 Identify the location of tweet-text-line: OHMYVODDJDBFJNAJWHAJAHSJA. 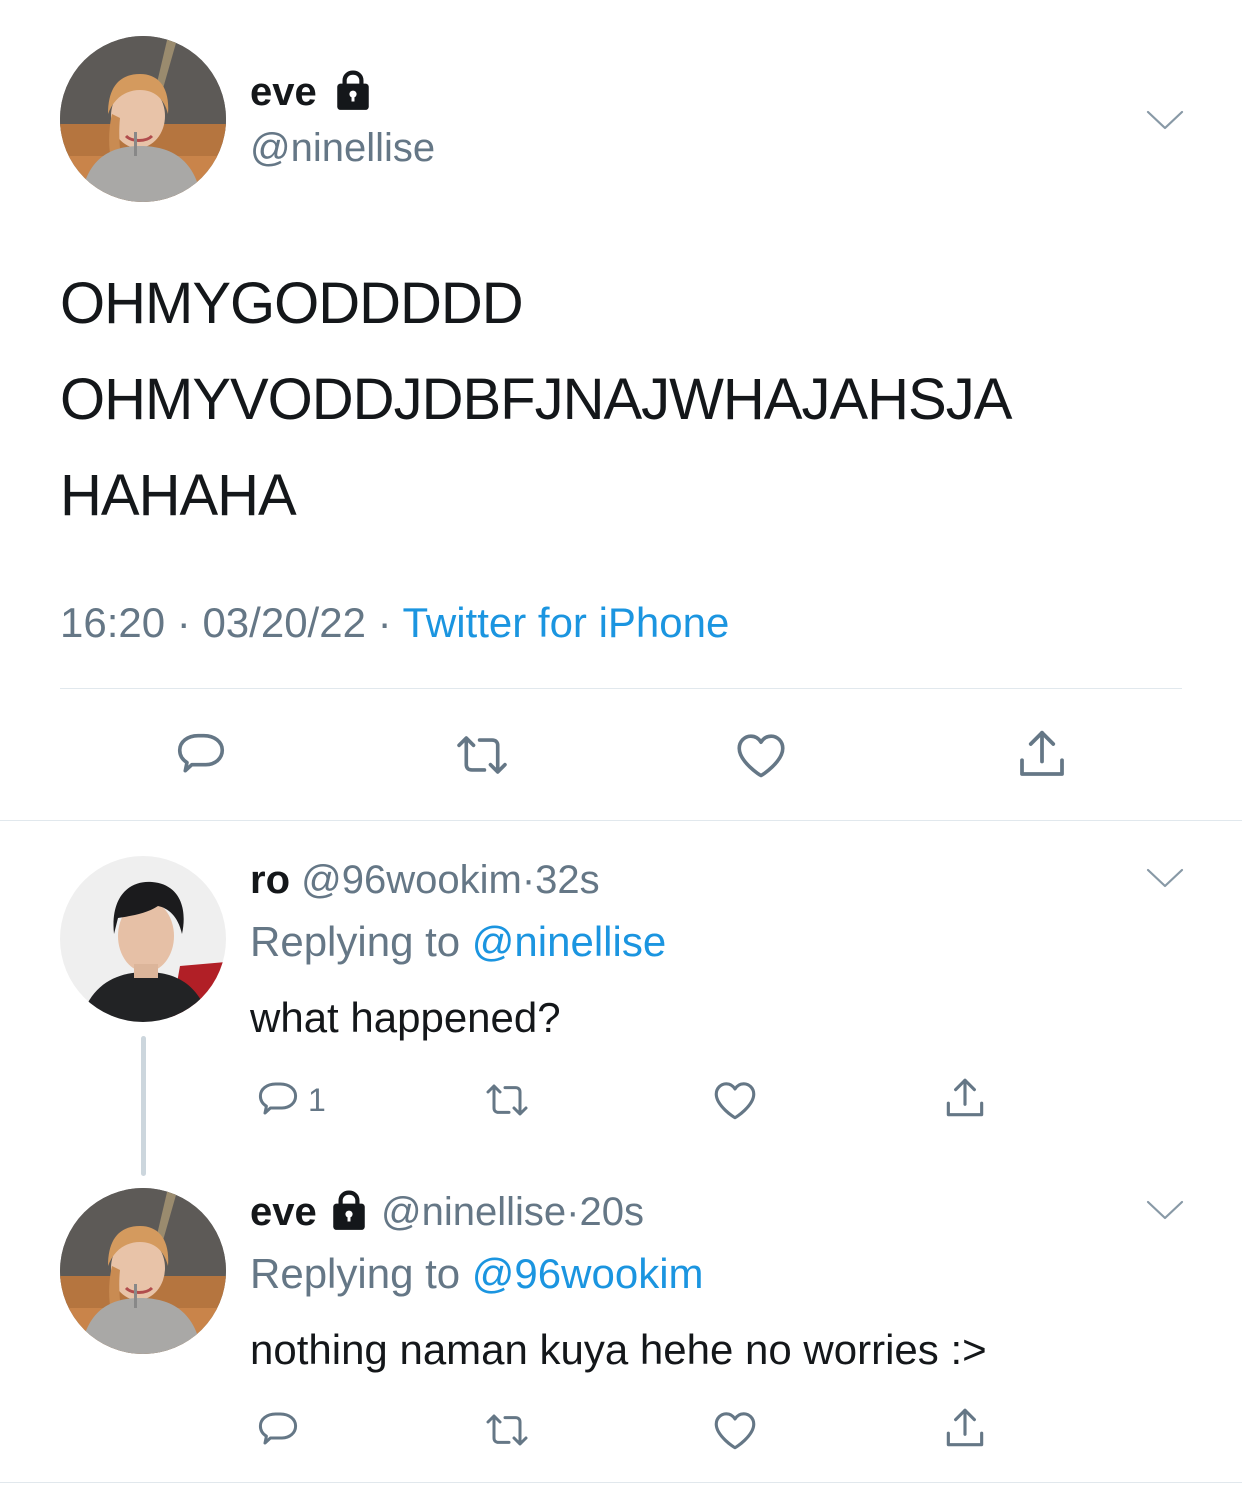
(536, 399).